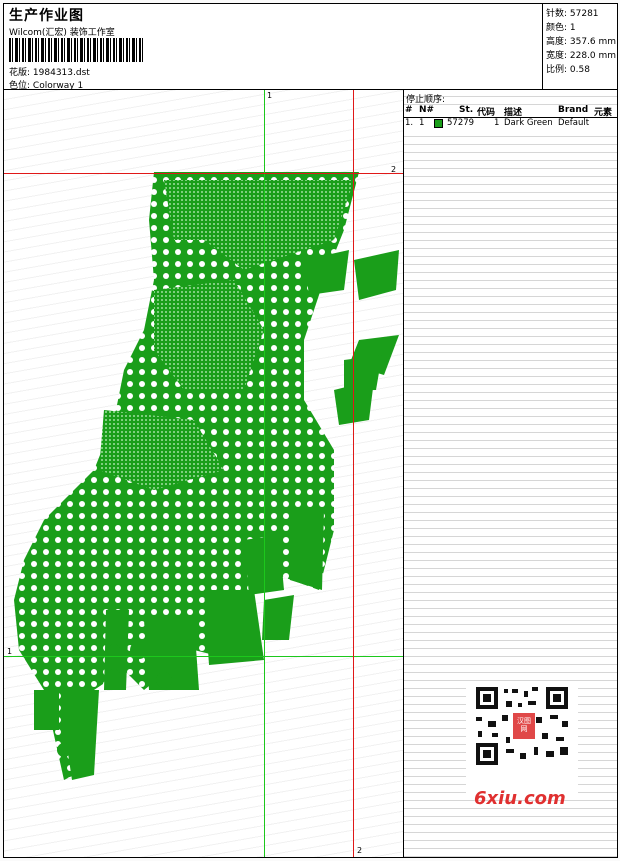 The width and height of the screenshot is (620, 861). I want to click on design-file-row: 花版: 1984313.dst, so click(49, 71).